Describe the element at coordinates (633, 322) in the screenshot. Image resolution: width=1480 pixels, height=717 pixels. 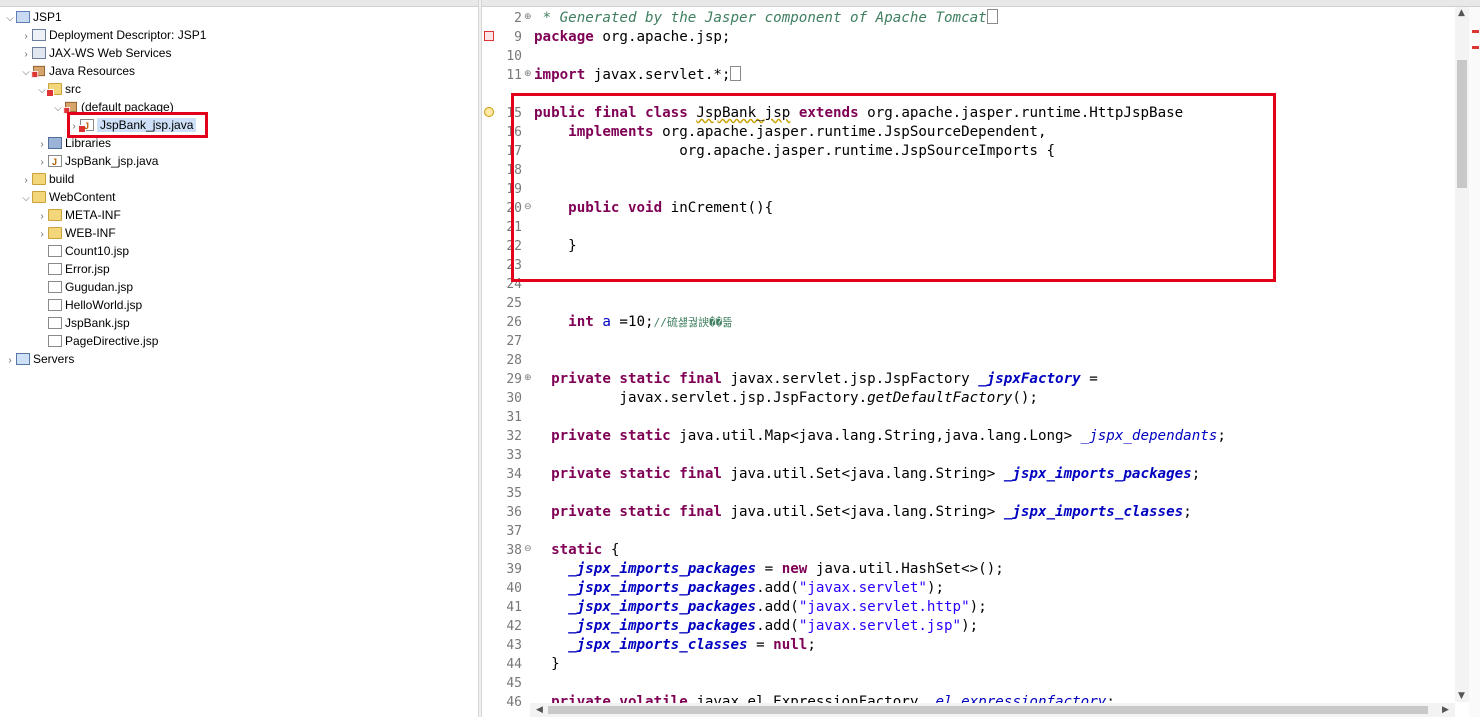
I see `code-line-26: int a =10;//硫섏궗諛��뜲` at that location.